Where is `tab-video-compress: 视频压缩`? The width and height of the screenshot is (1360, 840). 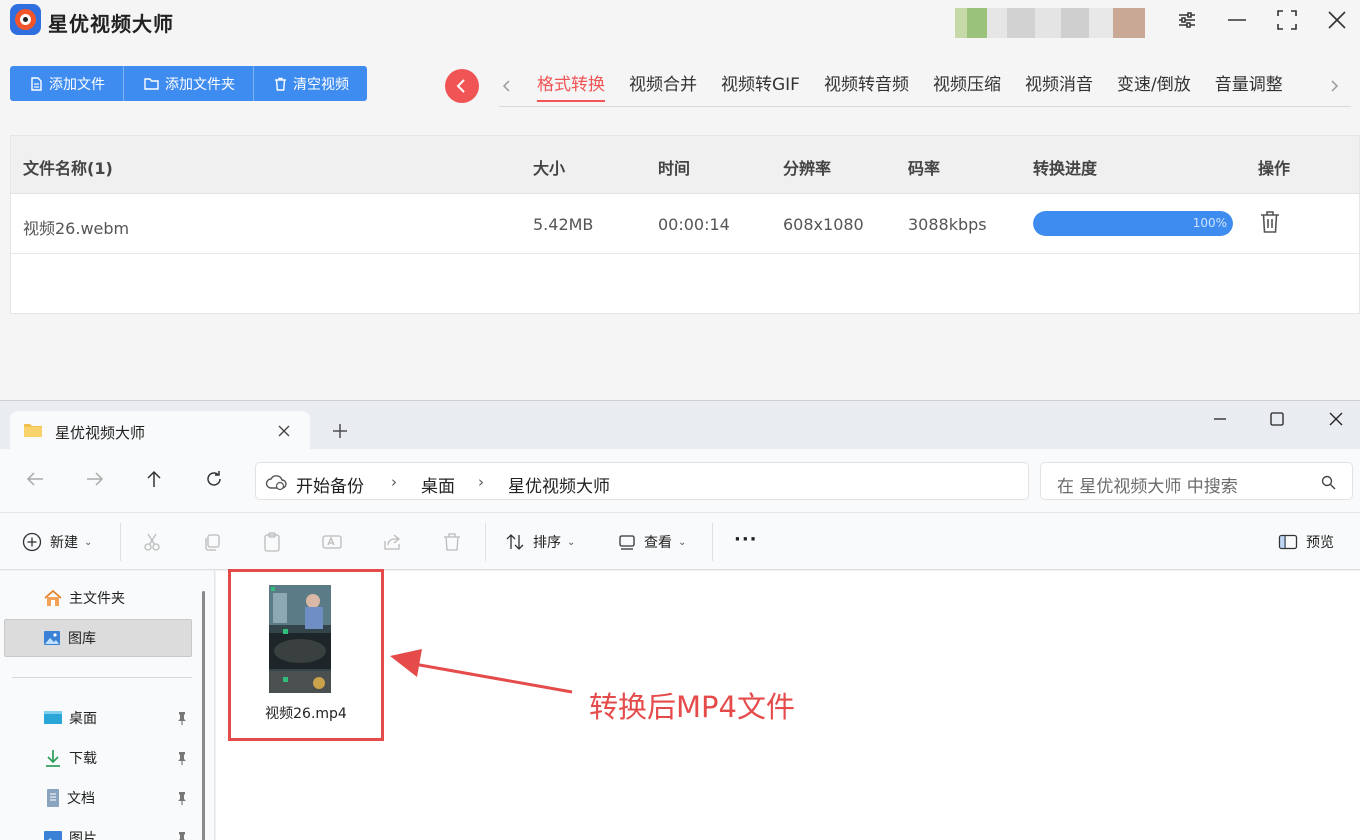 tab-video-compress: 视频压缩 is located at coordinates (967, 89).